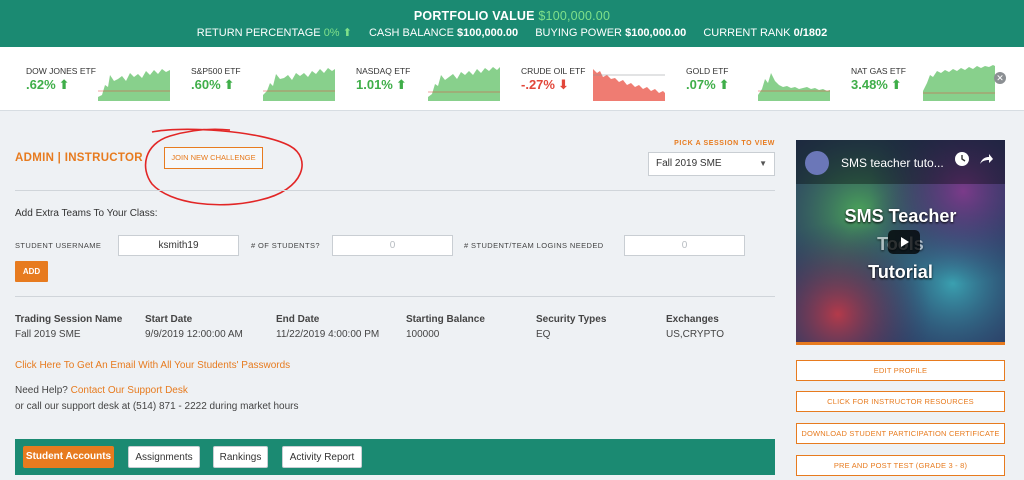  Describe the element at coordinates (962, 159) in the screenshot. I see `clock-icon` at that location.